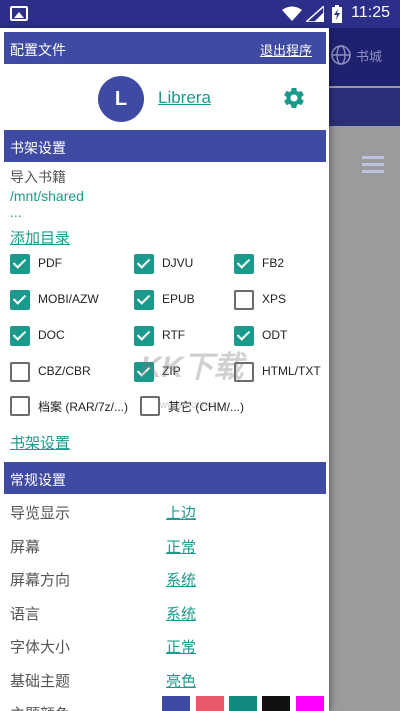 This screenshot has width=400, height=711. Describe the element at coordinates (121, 99) in the screenshot. I see `avatar: L` at that location.